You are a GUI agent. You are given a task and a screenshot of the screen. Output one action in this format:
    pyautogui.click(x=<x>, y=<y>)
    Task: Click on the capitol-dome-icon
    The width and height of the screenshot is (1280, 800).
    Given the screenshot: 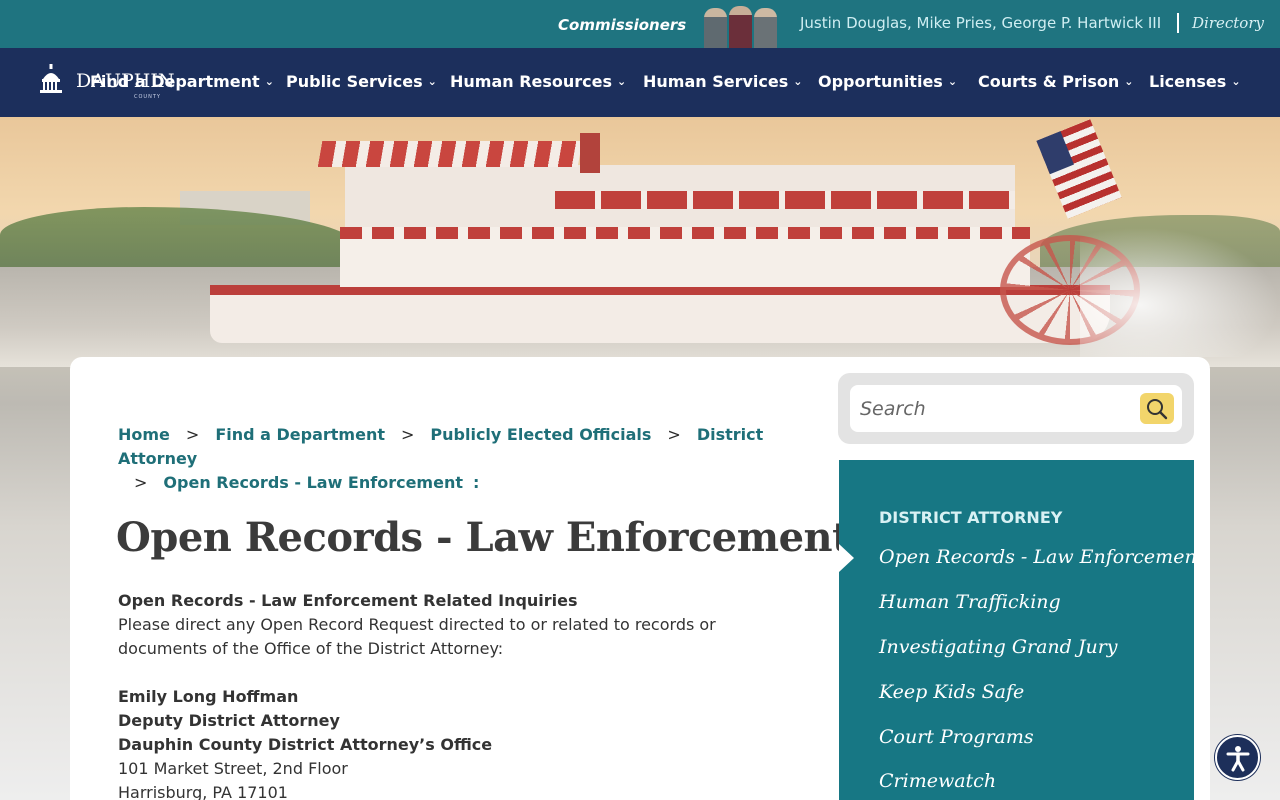 What is the action you would take?
    pyautogui.click(x=51, y=78)
    